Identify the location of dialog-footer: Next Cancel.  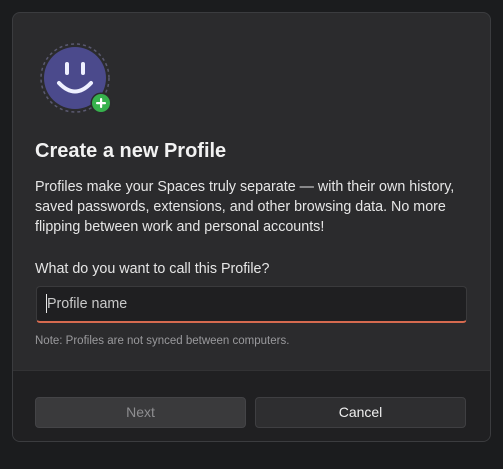
(251, 405).